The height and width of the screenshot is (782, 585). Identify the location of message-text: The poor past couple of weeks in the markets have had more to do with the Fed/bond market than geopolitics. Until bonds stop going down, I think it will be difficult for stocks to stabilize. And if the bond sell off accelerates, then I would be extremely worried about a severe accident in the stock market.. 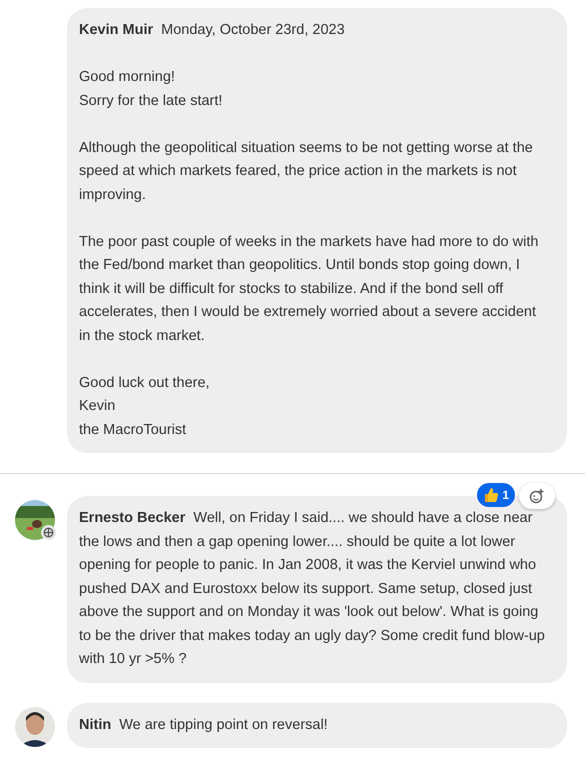
(309, 289).